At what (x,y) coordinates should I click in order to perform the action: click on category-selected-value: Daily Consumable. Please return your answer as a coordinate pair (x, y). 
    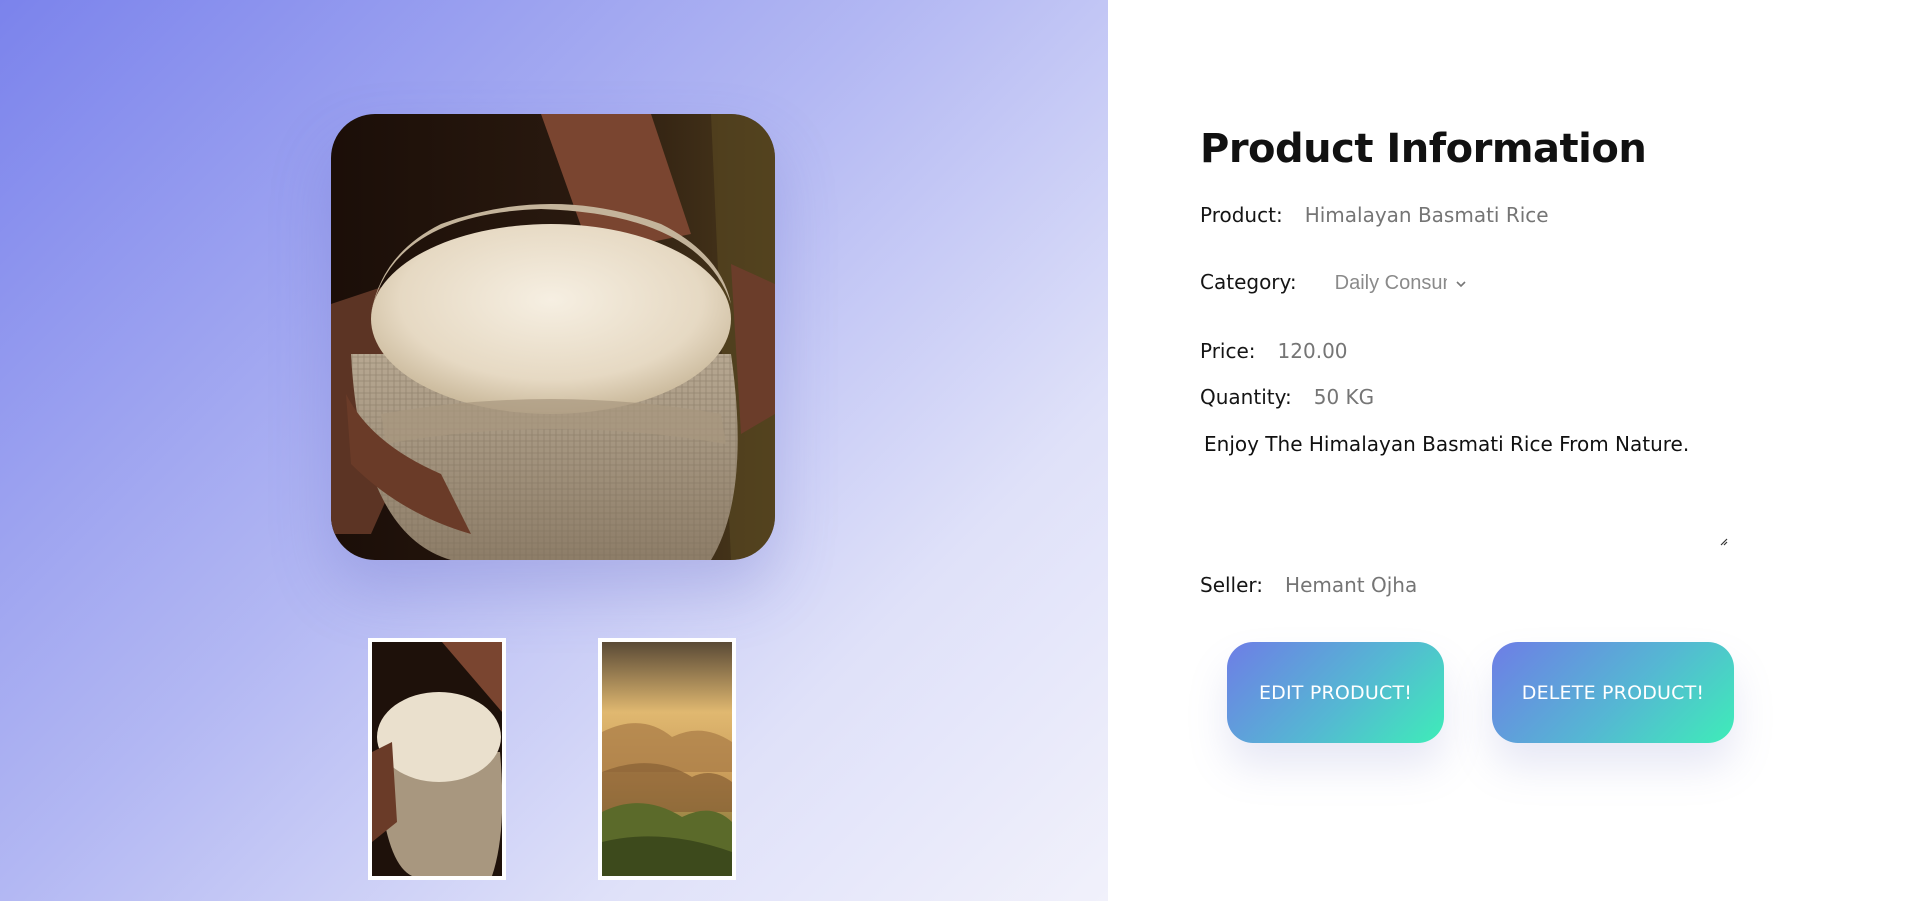
    Looking at the image, I should click on (1390, 283).